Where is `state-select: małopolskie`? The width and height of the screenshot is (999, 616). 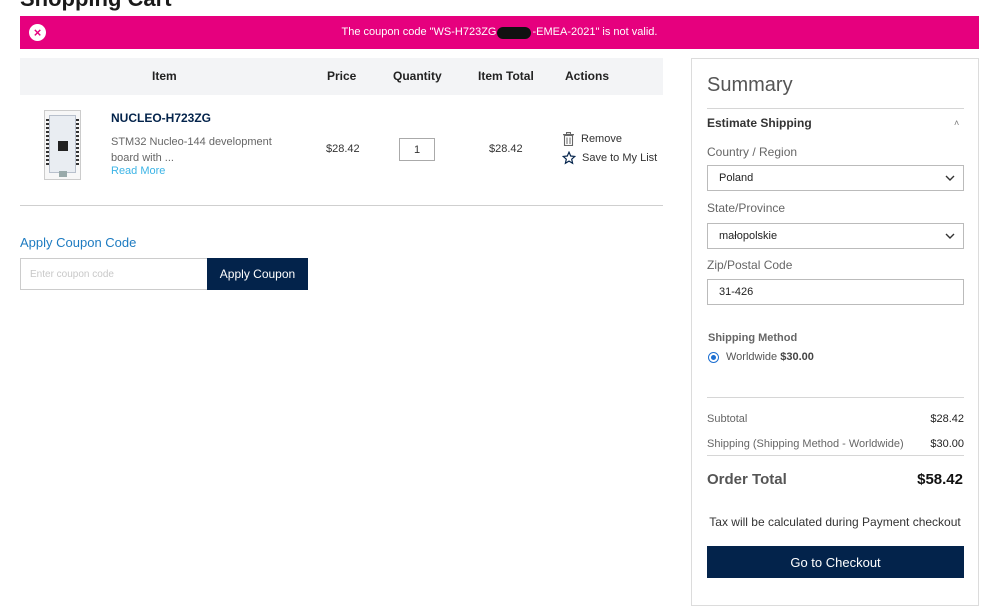
state-select: małopolskie is located at coordinates (835, 236).